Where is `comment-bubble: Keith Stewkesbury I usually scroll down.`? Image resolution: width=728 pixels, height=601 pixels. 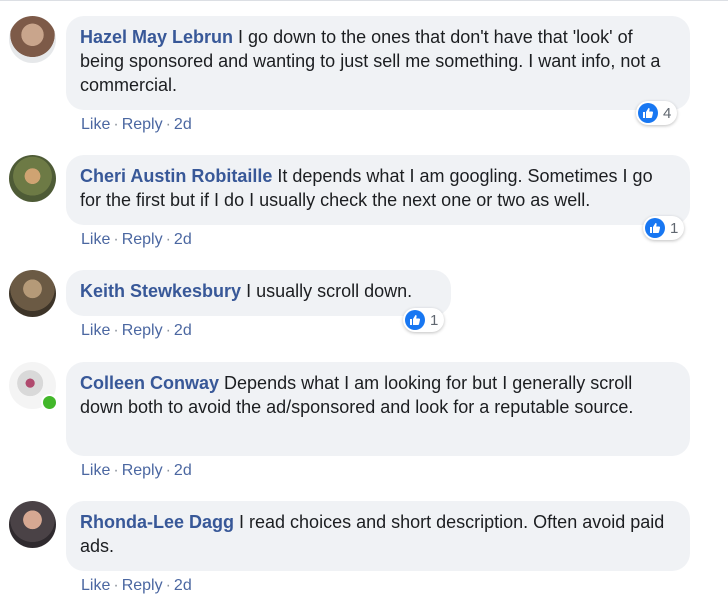
comment-bubble: Keith Stewkesbury I usually scroll down. is located at coordinates (258, 293).